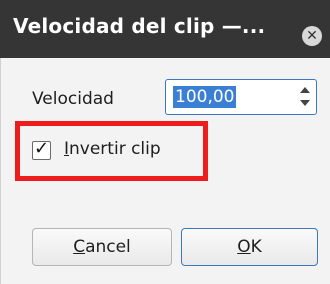  Describe the element at coordinates (256, 247) in the screenshot. I see `ok-label-rest: K` at that location.